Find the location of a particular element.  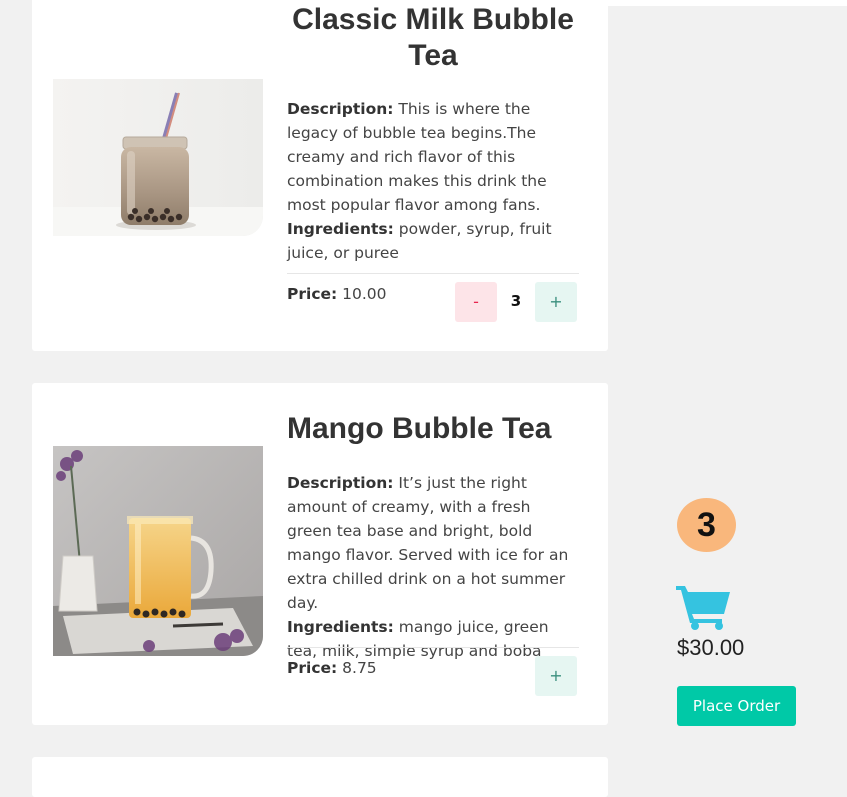

price-value: 8.75 is located at coordinates (359, 668).